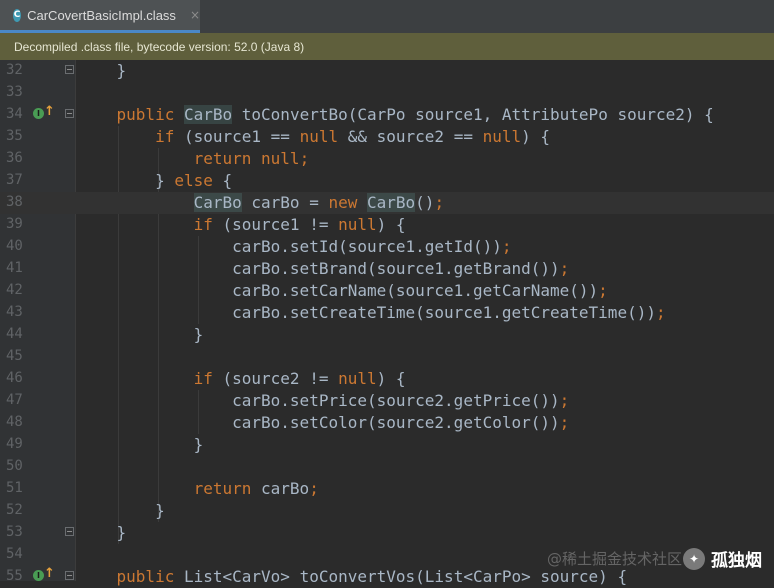  I want to click on line-number: 35, so click(18, 136).